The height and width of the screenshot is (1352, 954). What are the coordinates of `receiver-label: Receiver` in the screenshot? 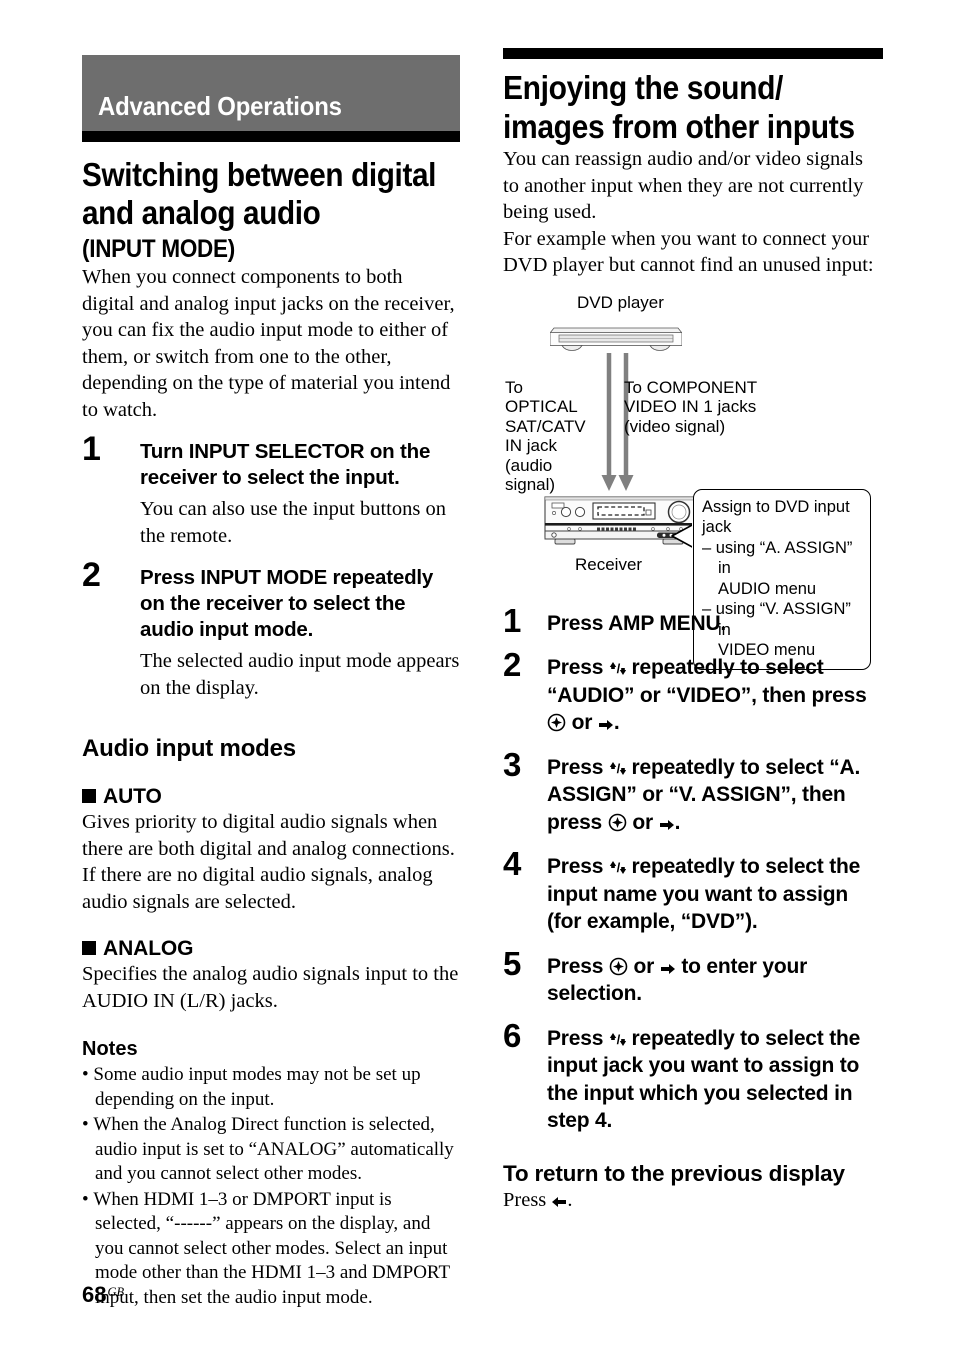 It's located at (609, 564).